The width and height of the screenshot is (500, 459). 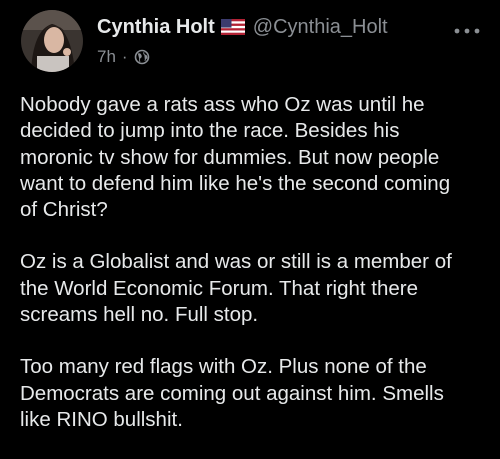 What do you see at coordinates (139, 315) in the screenshot?
I see `post-text-line: screams hell no. Full stop.` at bounding box center [139, 315].